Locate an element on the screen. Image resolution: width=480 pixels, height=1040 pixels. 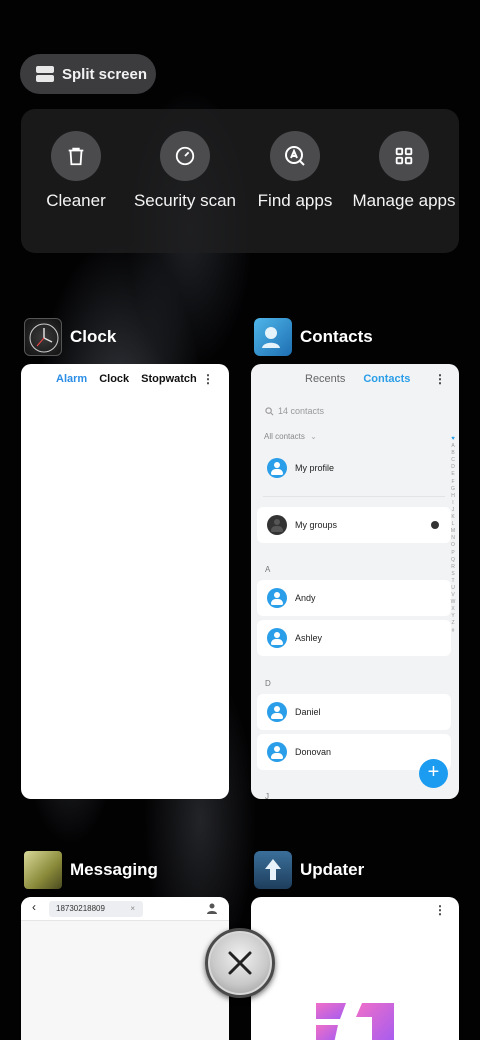
index-letter: Y is located at coordinates (453, 616).